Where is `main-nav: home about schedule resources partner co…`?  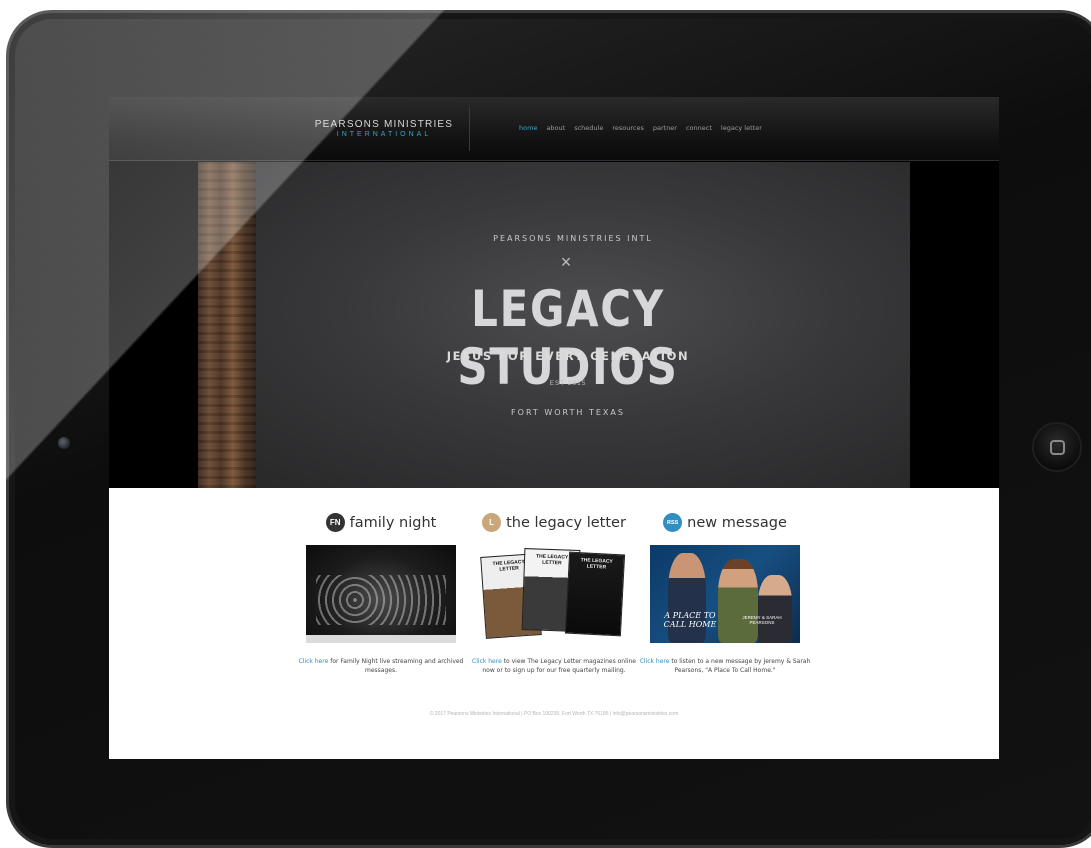
main-nav: home about schedule resources partner co… is located at coordinates (640, 128).